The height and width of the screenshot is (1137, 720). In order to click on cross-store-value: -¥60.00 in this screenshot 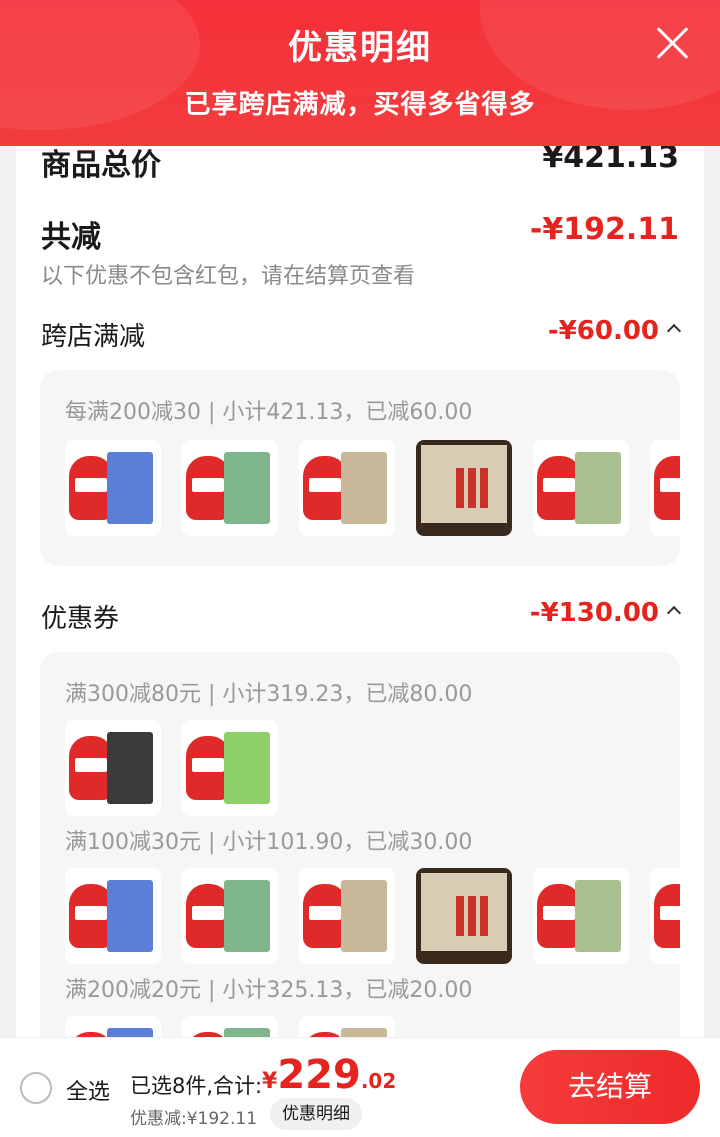, I will do `click(603, 331)`.